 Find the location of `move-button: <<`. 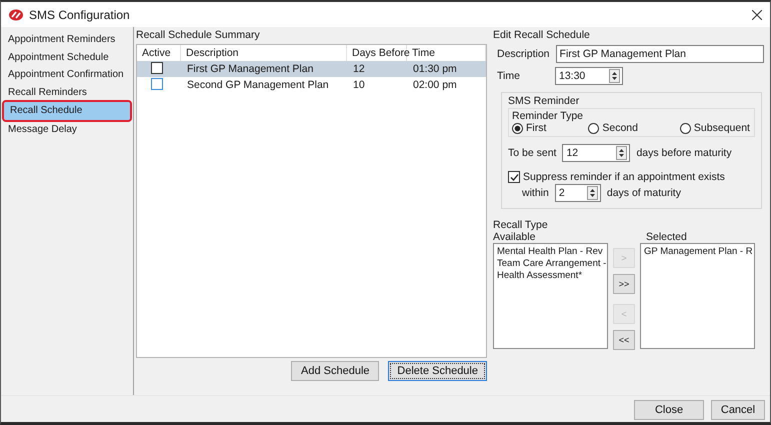

move-button: << is located at coordinates (624, 340).